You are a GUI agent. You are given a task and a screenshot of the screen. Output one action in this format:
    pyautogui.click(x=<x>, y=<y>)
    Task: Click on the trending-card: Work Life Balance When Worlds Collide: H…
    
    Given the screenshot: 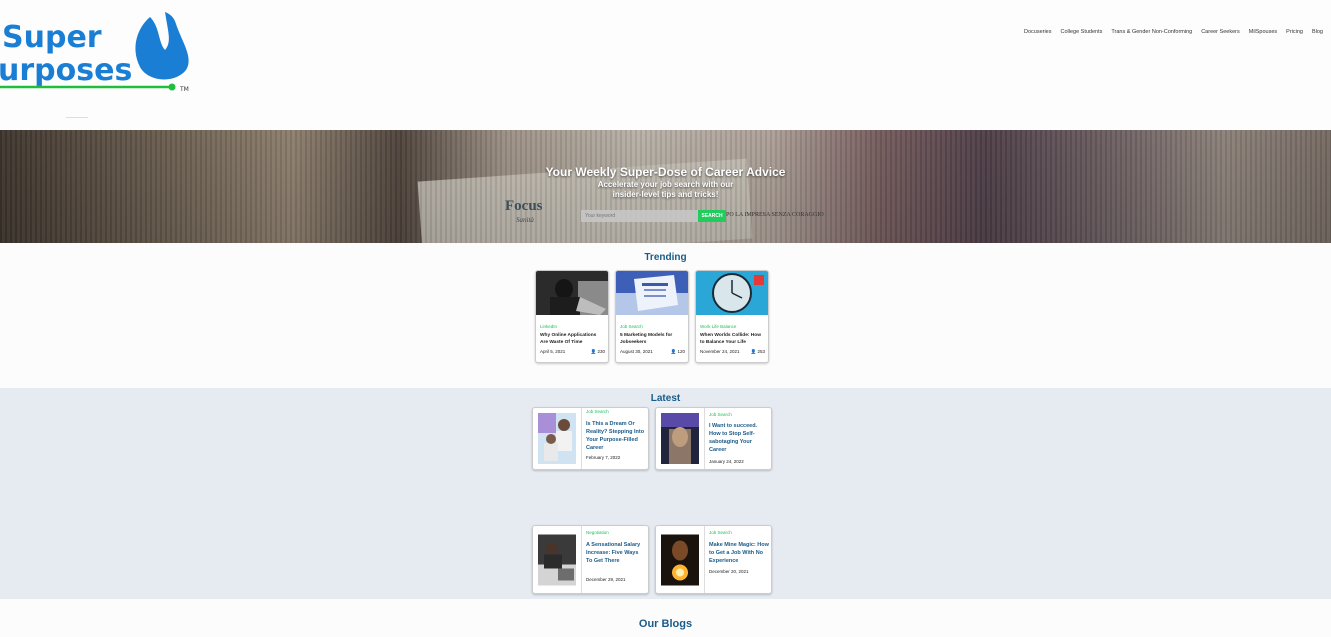 What is the action you would take?
    pyautogui.click(x=732, y=316)
    